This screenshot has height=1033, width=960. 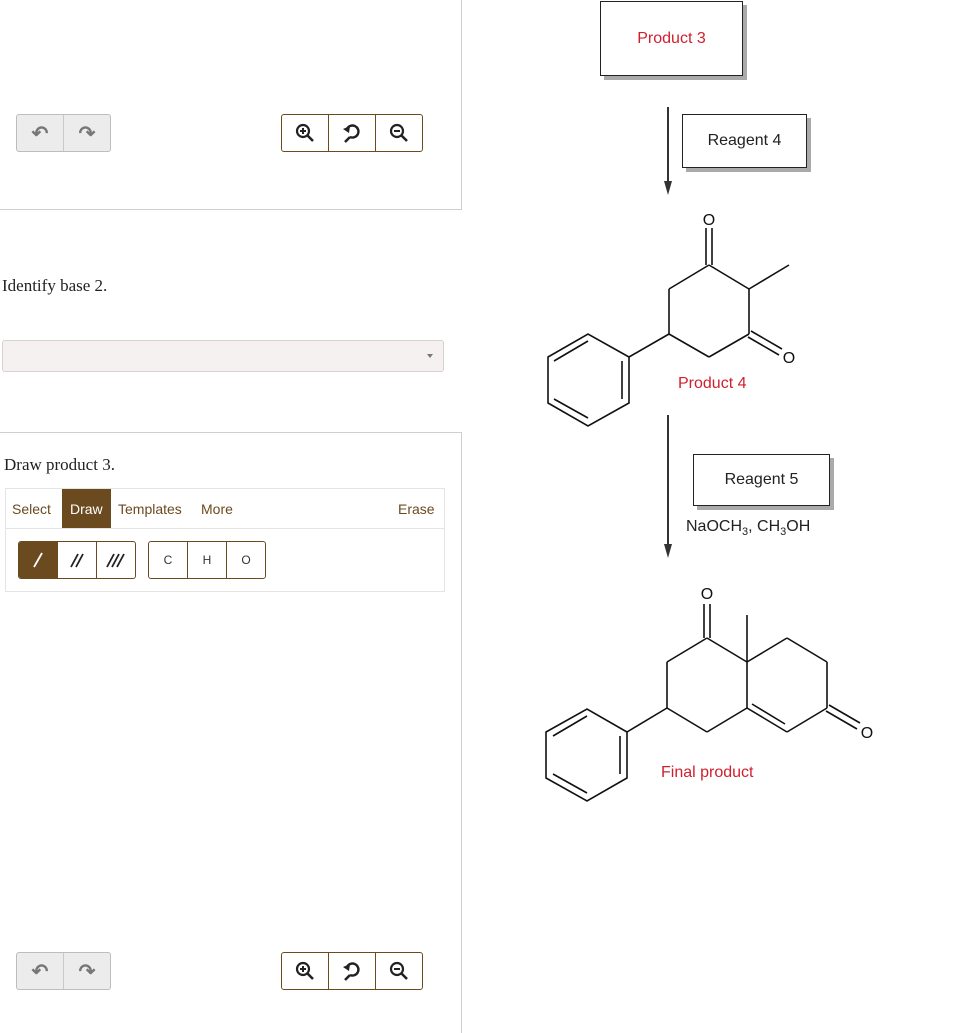 I want to click on single-bond-icon, so click(x=38, y=560).